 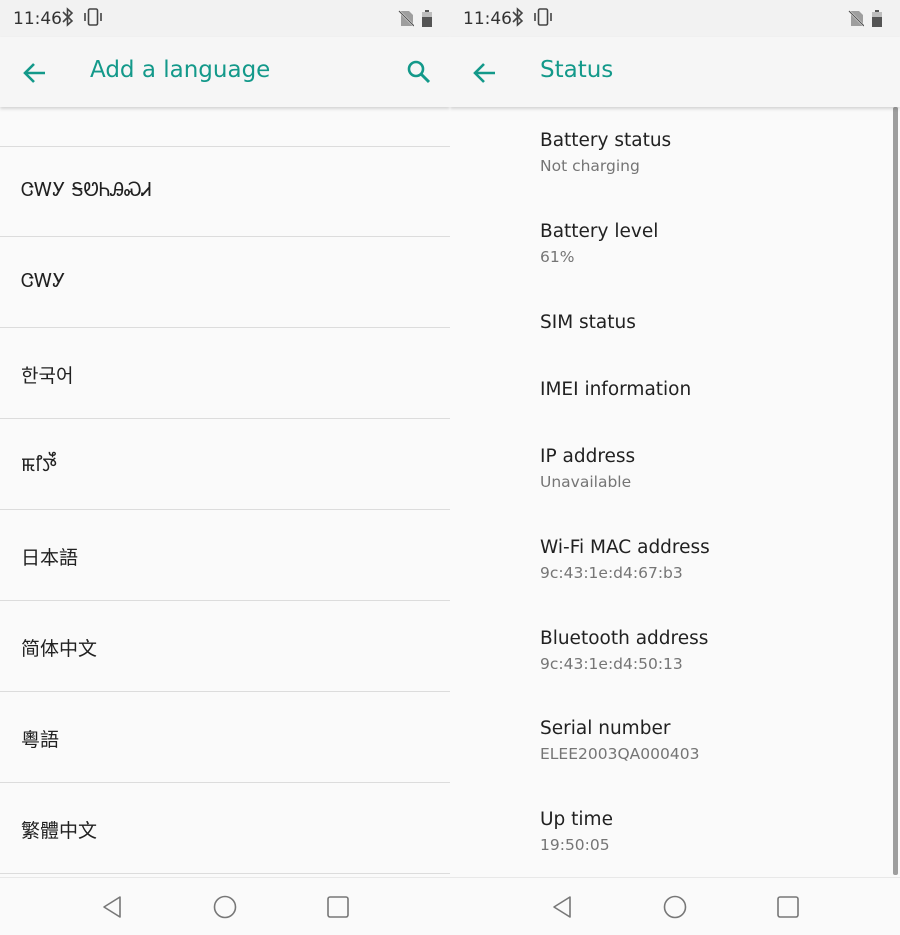 I want to click on status-item-summary: Unavailable, so click(x=586, y=482).